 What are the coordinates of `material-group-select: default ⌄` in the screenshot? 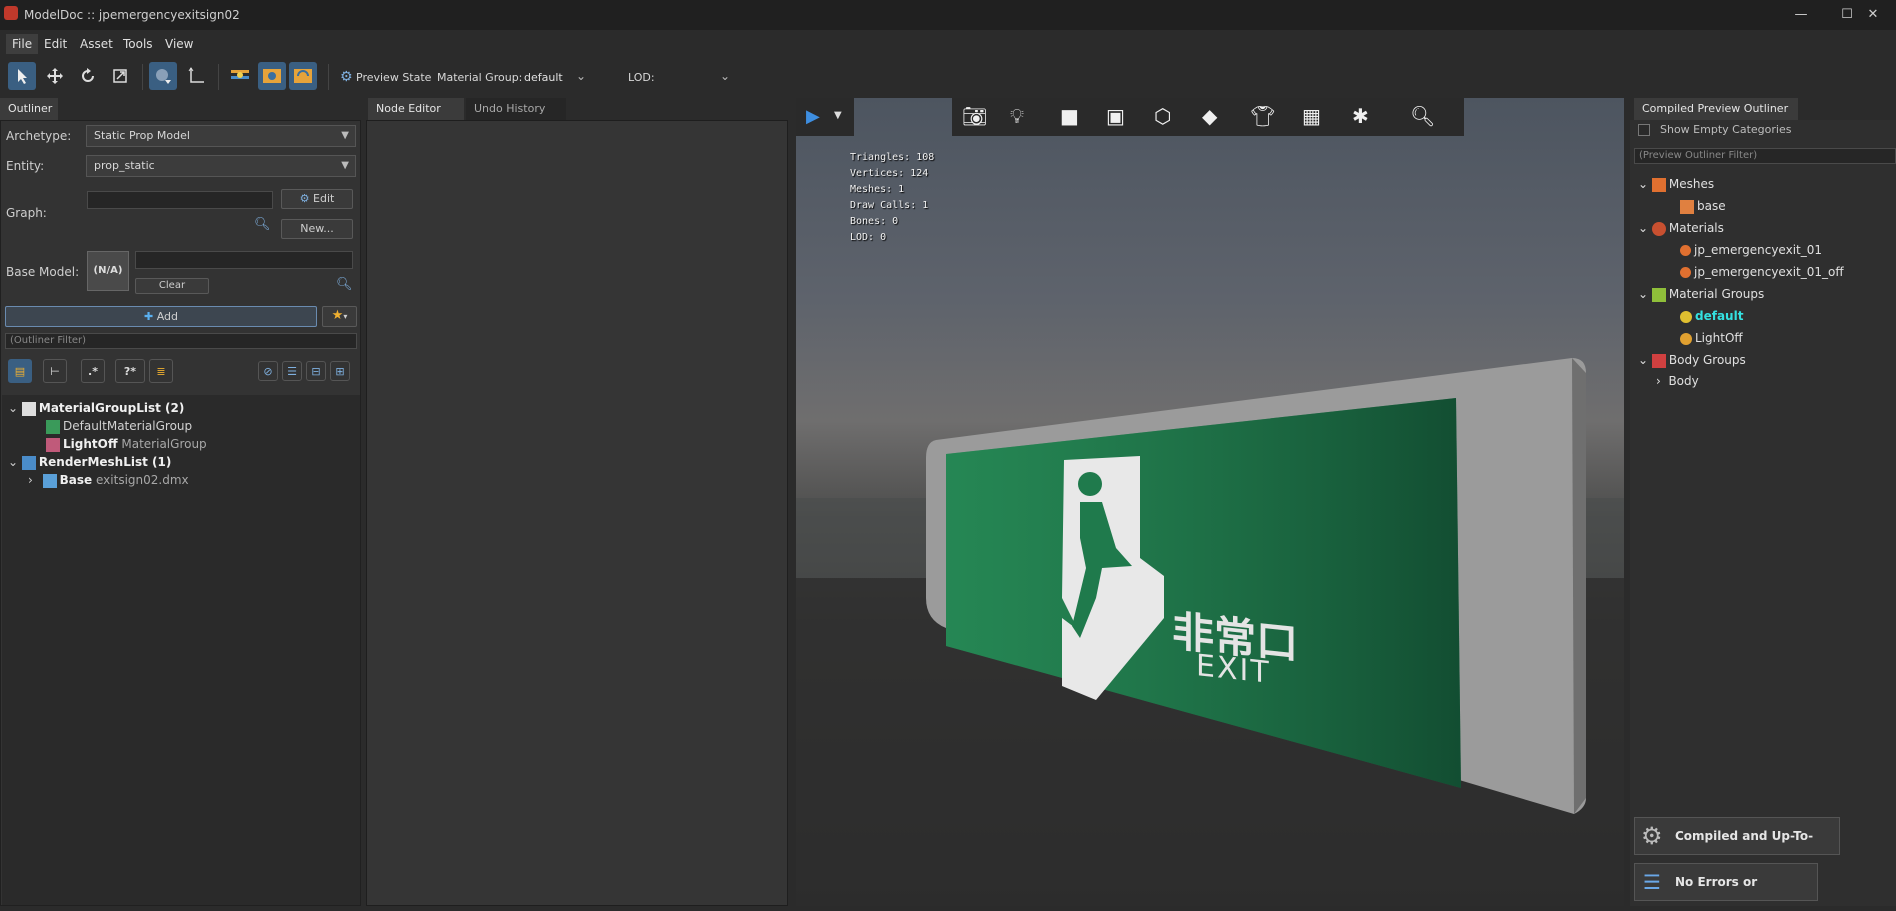 It's located at (556, 78).